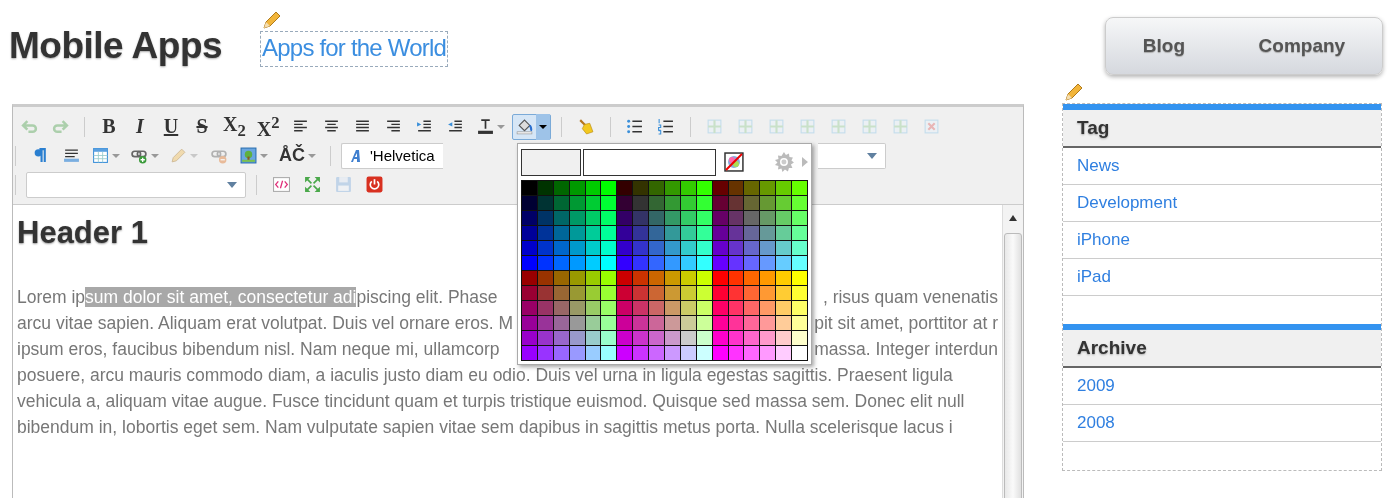 The width and height of the screenshot is (1388, 498). Describe the element at coordinates (906, 350) in the screenshot. I see `paragraph-line: massa. Integer interdun` at that location.